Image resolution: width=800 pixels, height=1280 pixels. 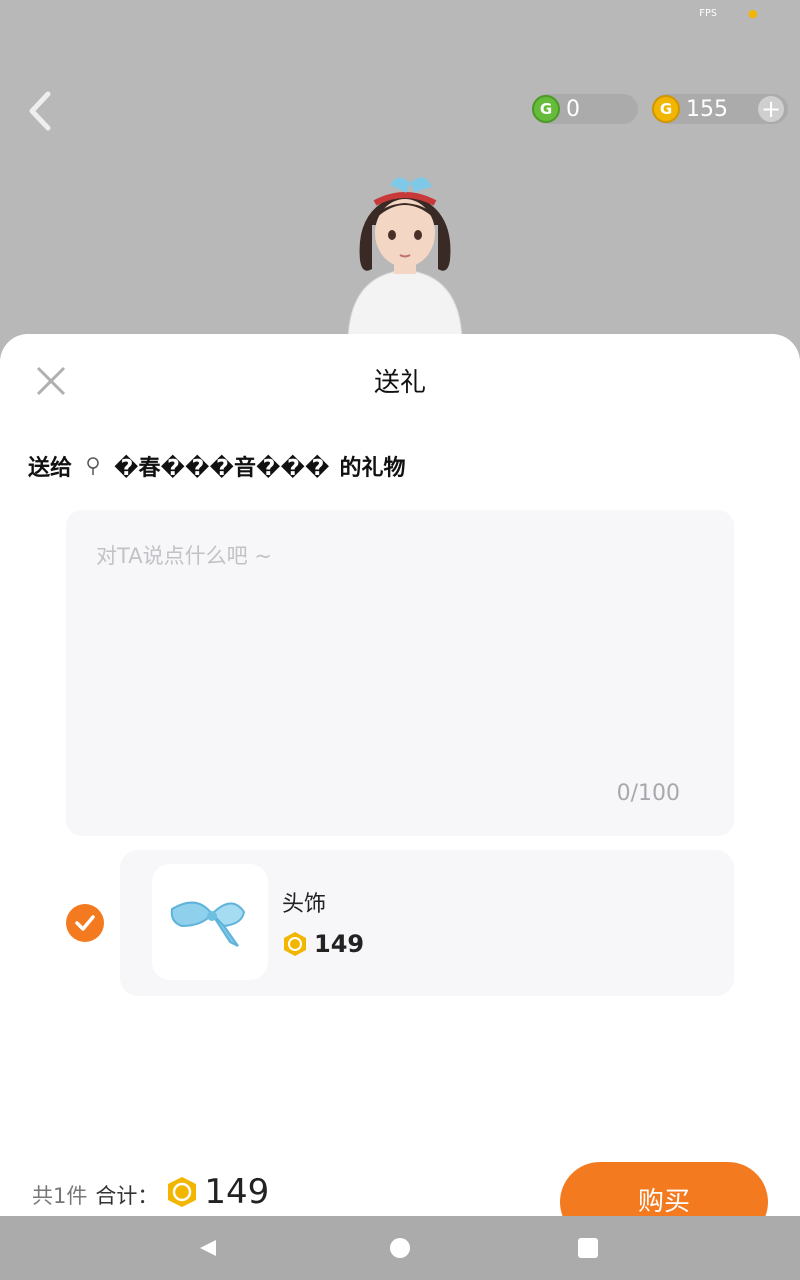 I want to click on message-counter: 0/100, so click(x=648, y=793).